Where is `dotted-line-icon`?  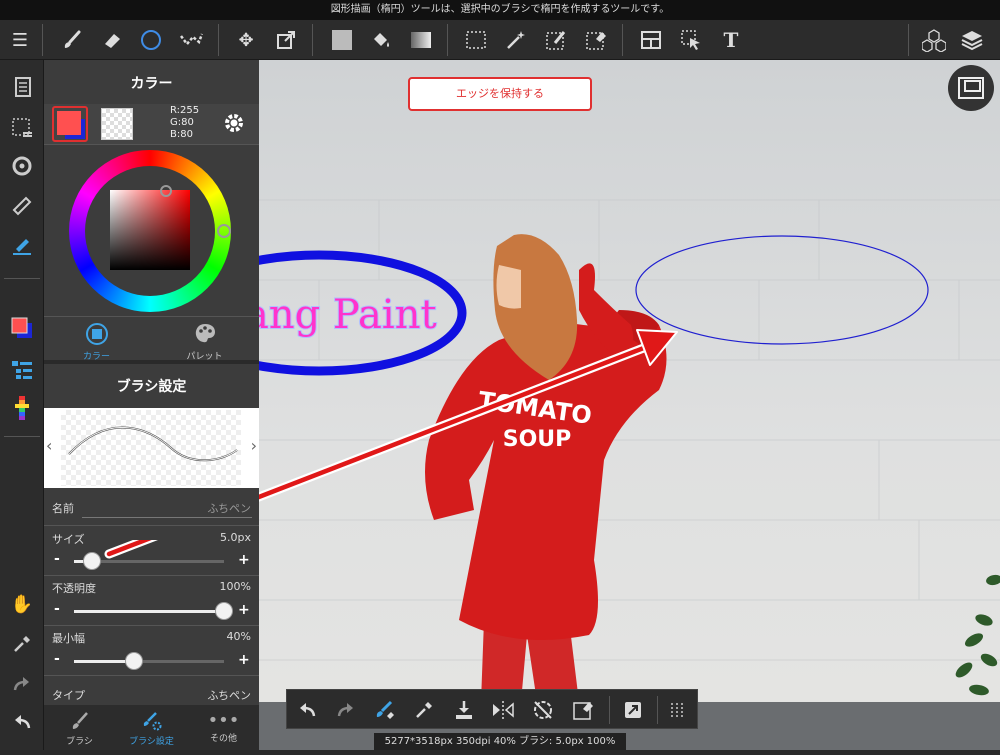 dotted-line-icon is located at coordinates (191, 40).